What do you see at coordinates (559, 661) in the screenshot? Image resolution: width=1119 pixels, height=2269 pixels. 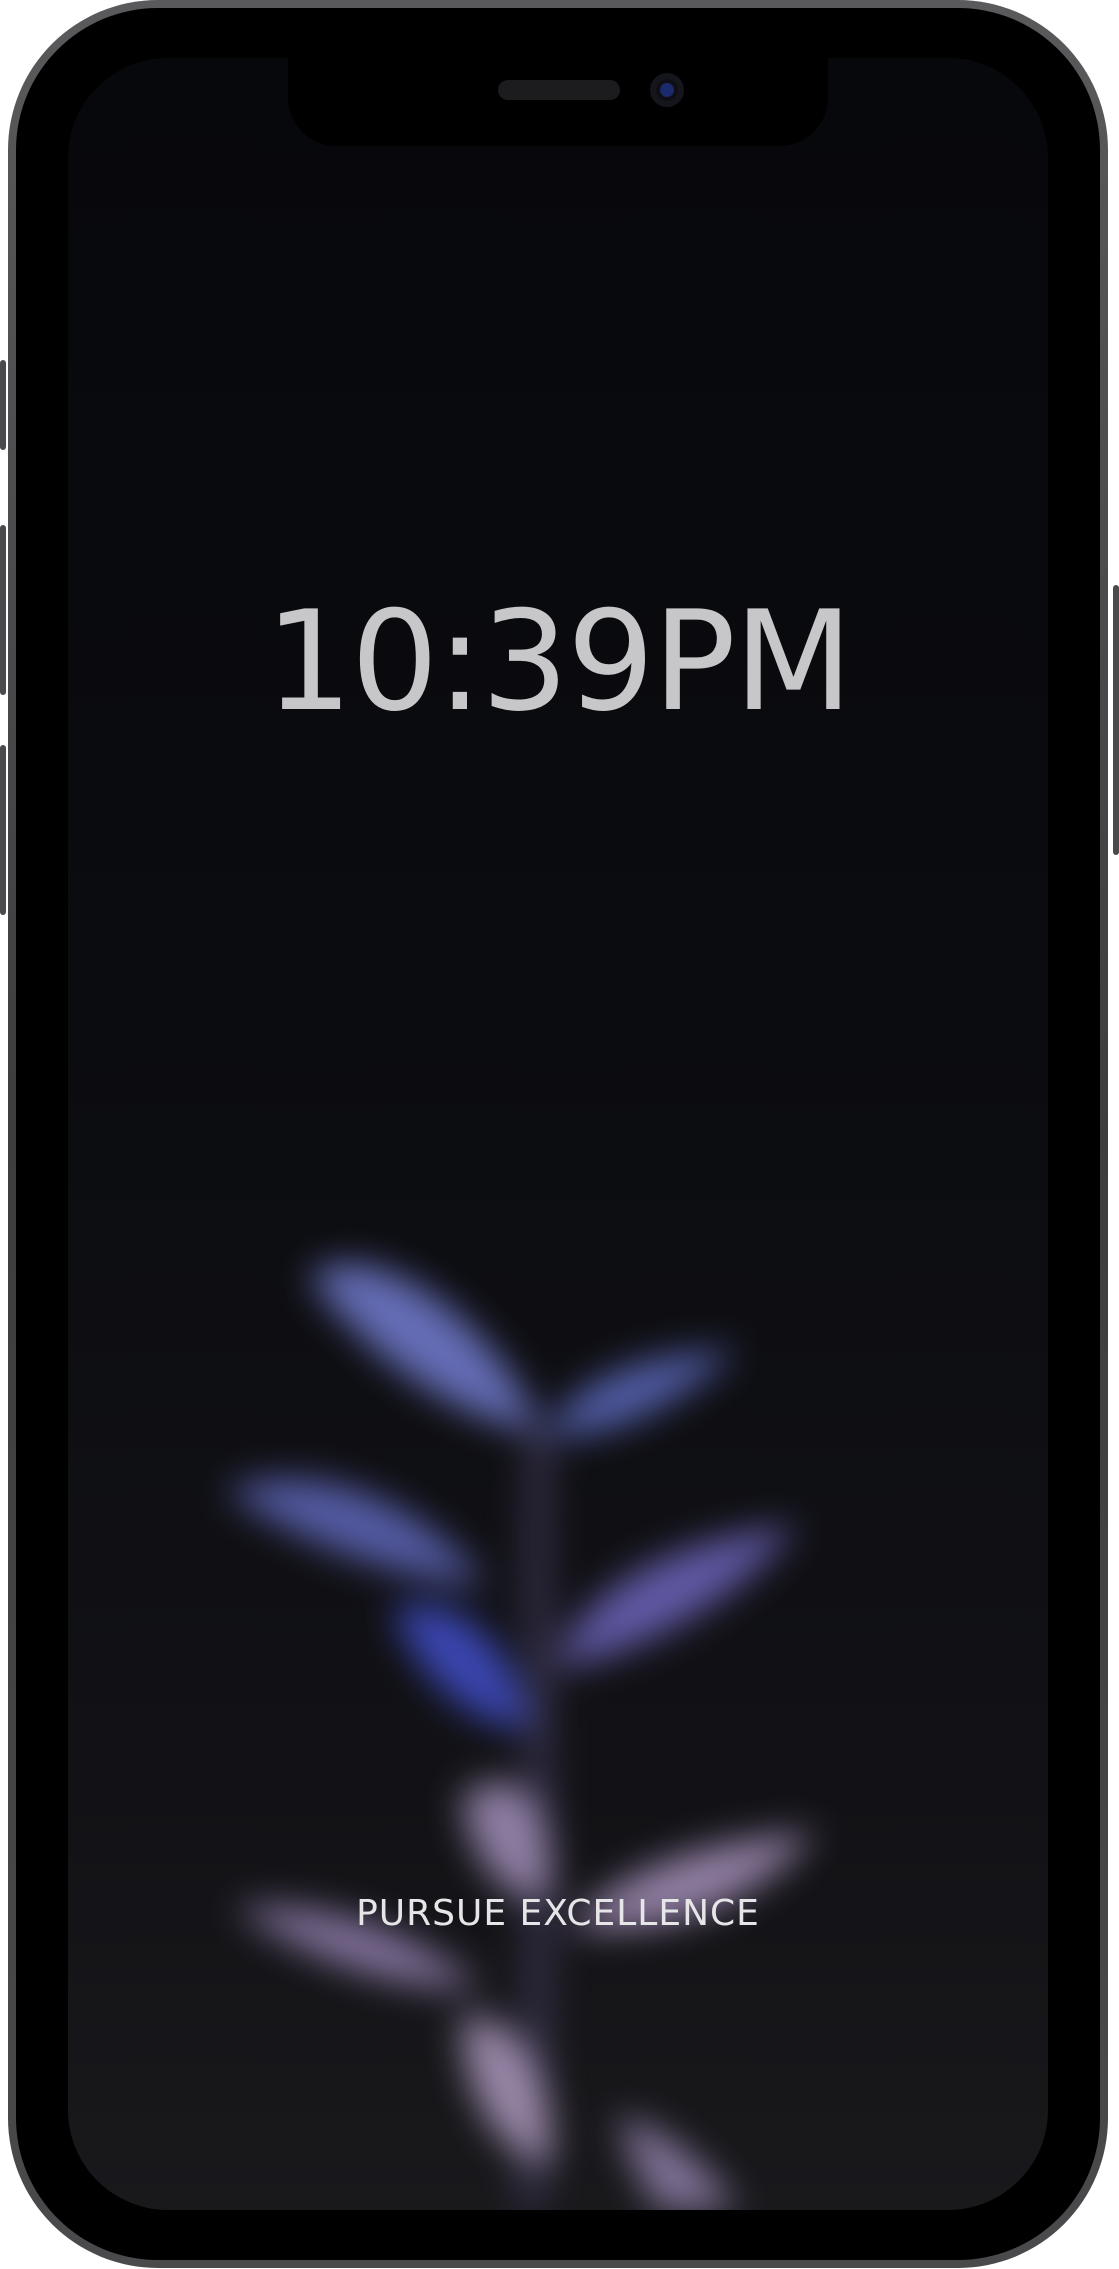 I see `lock-screen-clock: 10:39PM` at bounding box center [559, 661].